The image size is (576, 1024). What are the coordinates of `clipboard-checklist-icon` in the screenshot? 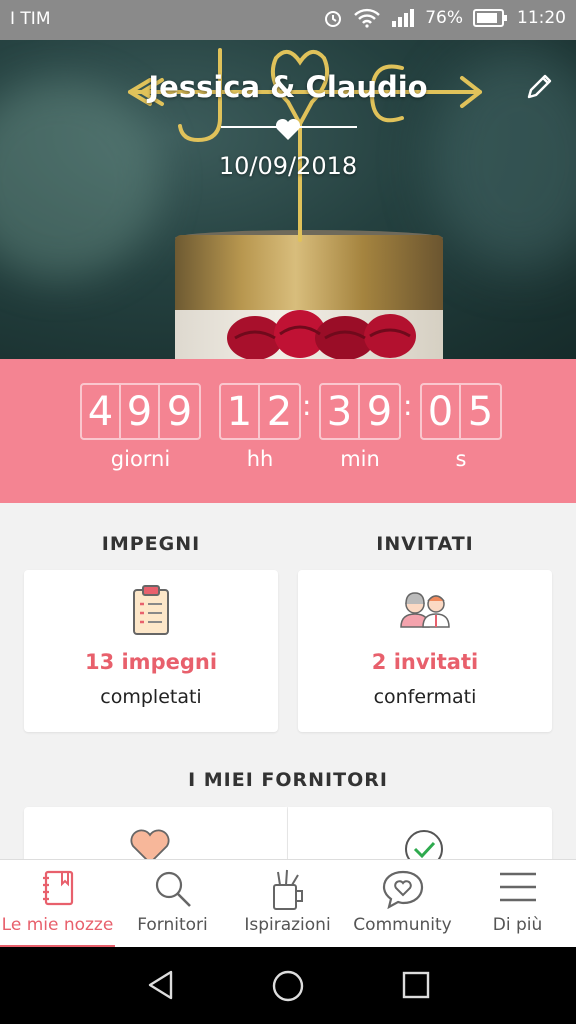 It's located at (151, 610).